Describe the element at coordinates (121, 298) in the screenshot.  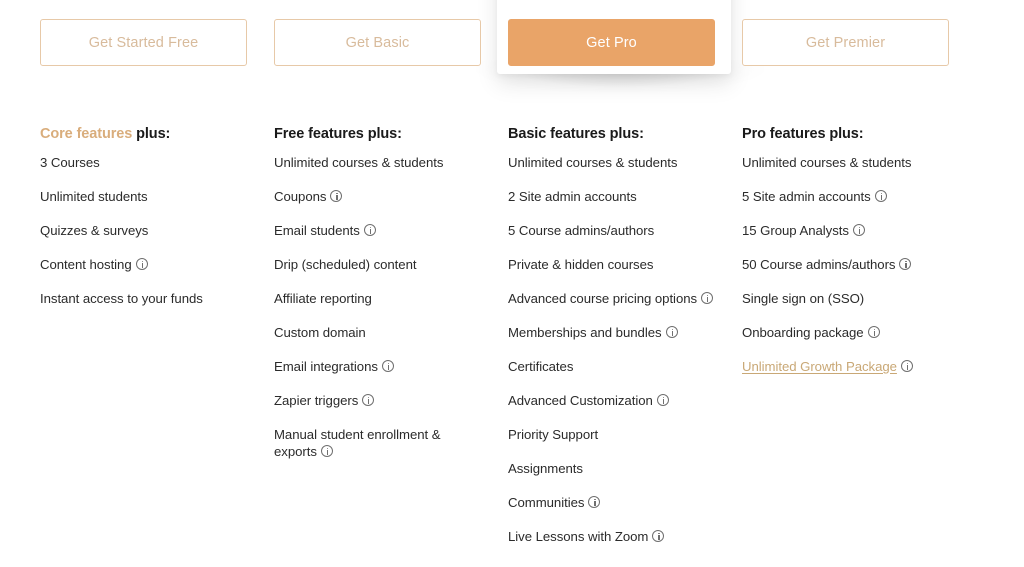
I see `feature-label: Instant access to your funds` at that location.